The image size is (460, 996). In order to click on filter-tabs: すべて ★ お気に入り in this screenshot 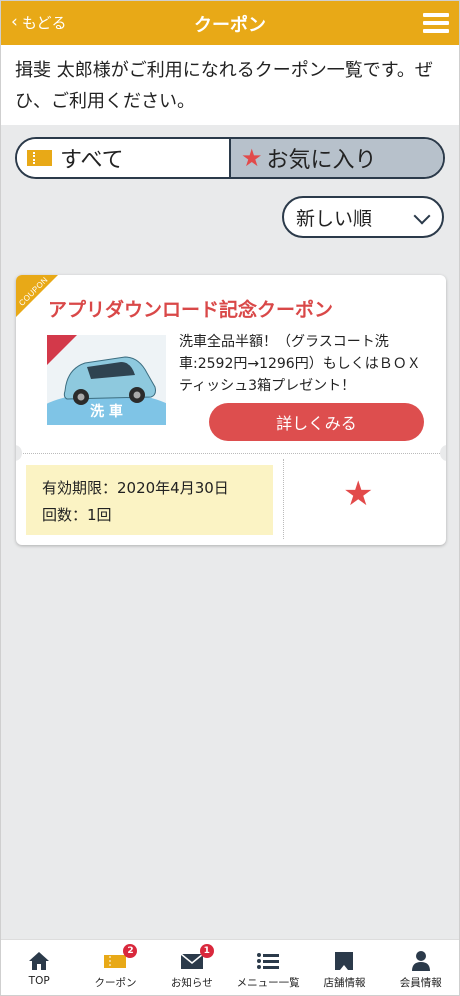, I will do `click(230, 158)`.